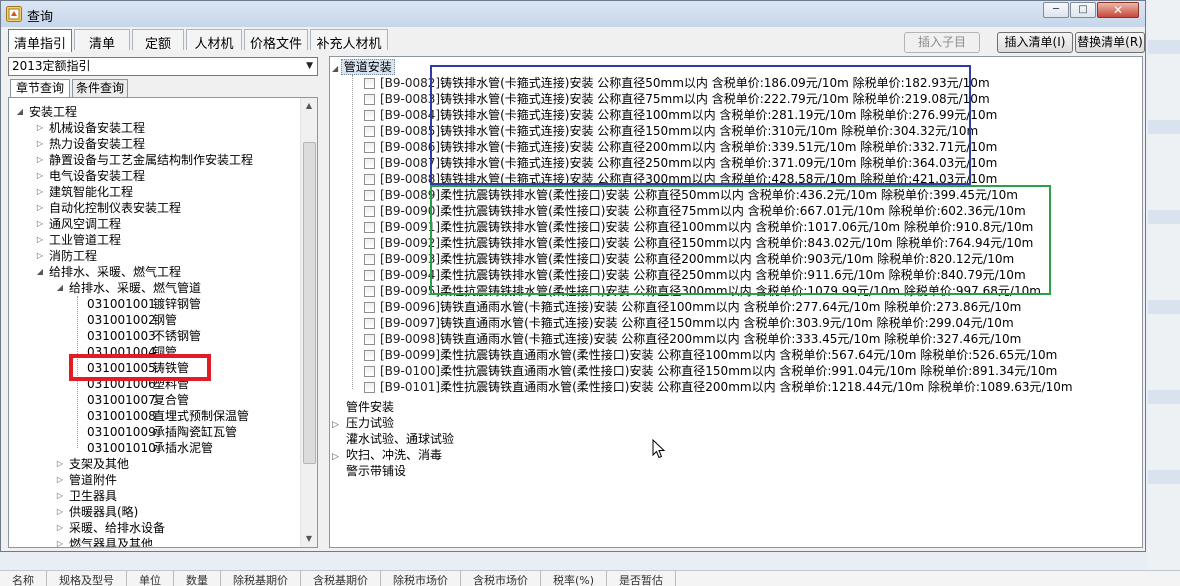  I want to click on quota-version-select: 2013定额指引 ▼, so click(163, 66).